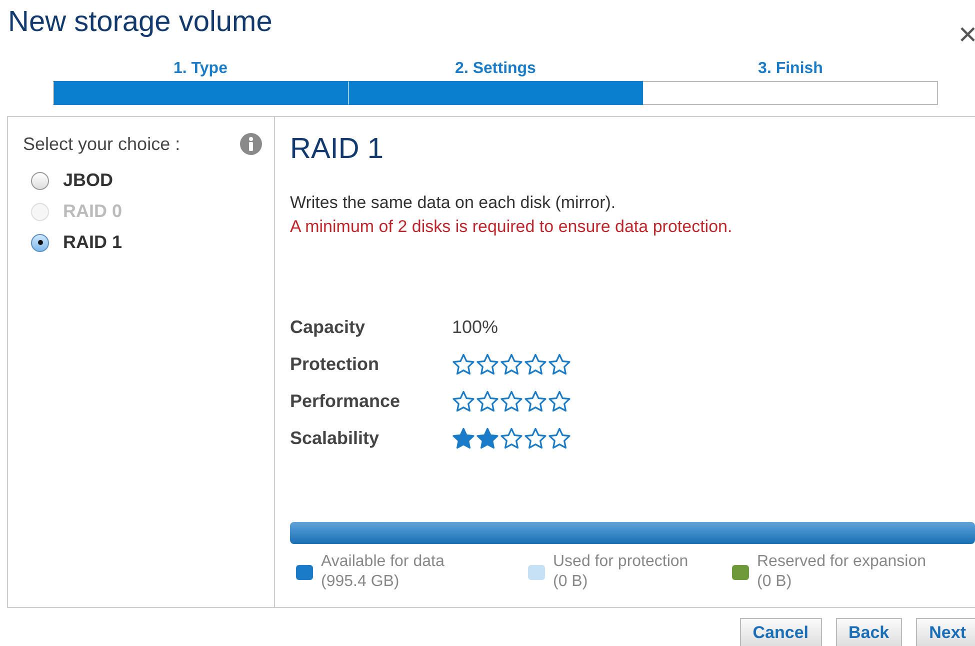 This screenshot has width=975, height=646. What do you see at coordinates (142, 180) in the screenshot?
I see `raid-option: JBOD` at bounding box center [142, 180].